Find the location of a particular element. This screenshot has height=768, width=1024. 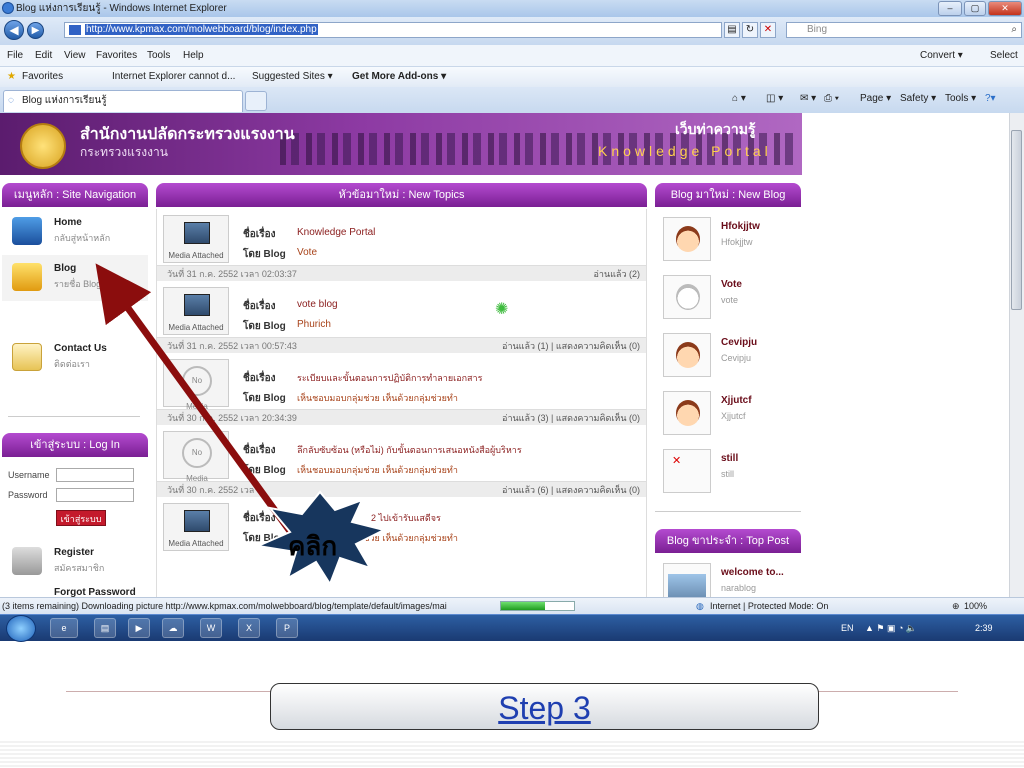

step-link: Step 3 is located at coordinates (544, 708).